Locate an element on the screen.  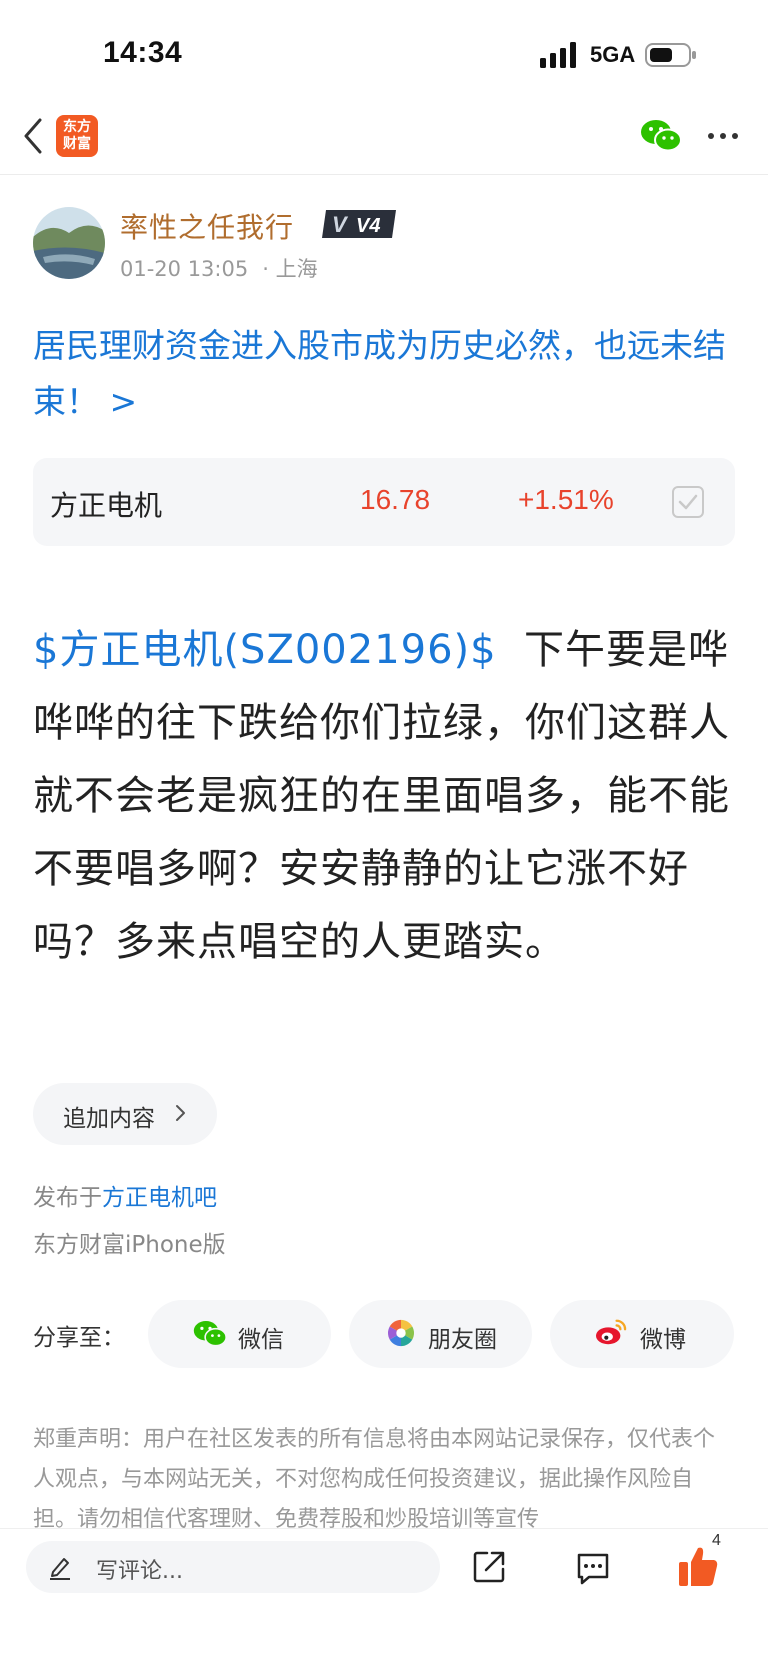
post-location: · 上海 is located at coordinates (290, 269).